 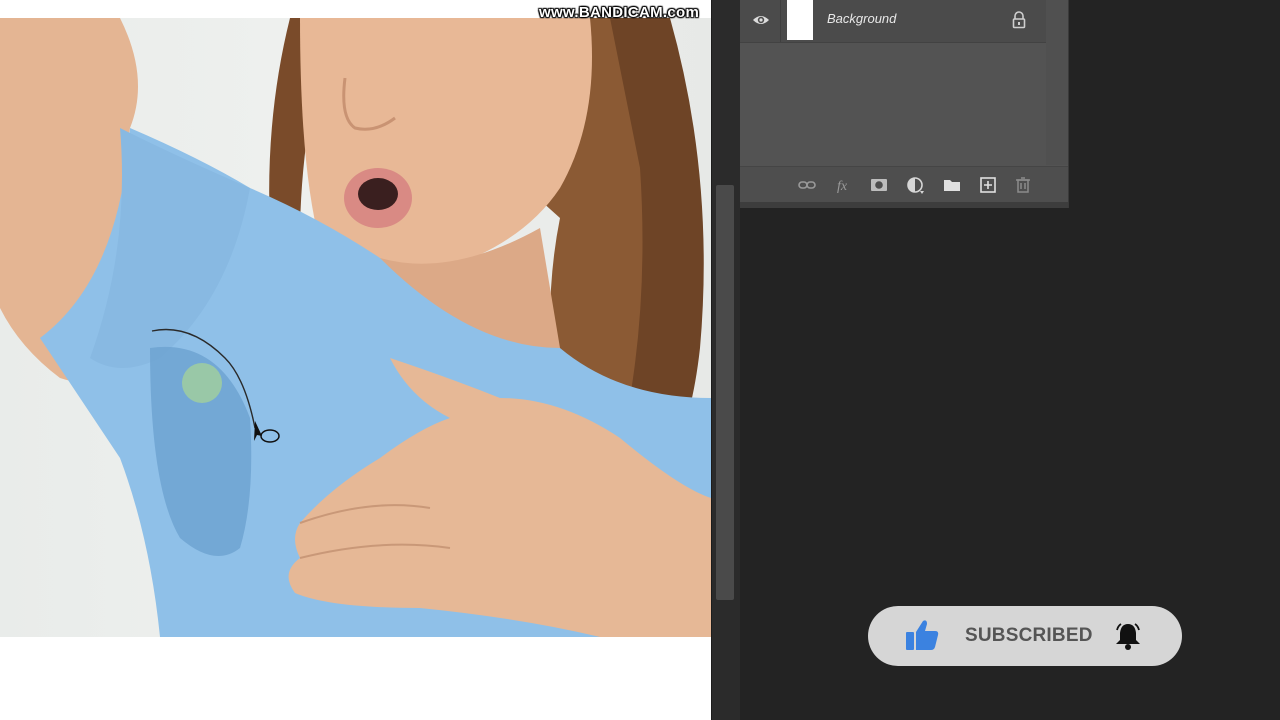 I want to click on trash-icon, so click(x=1023, y=185).